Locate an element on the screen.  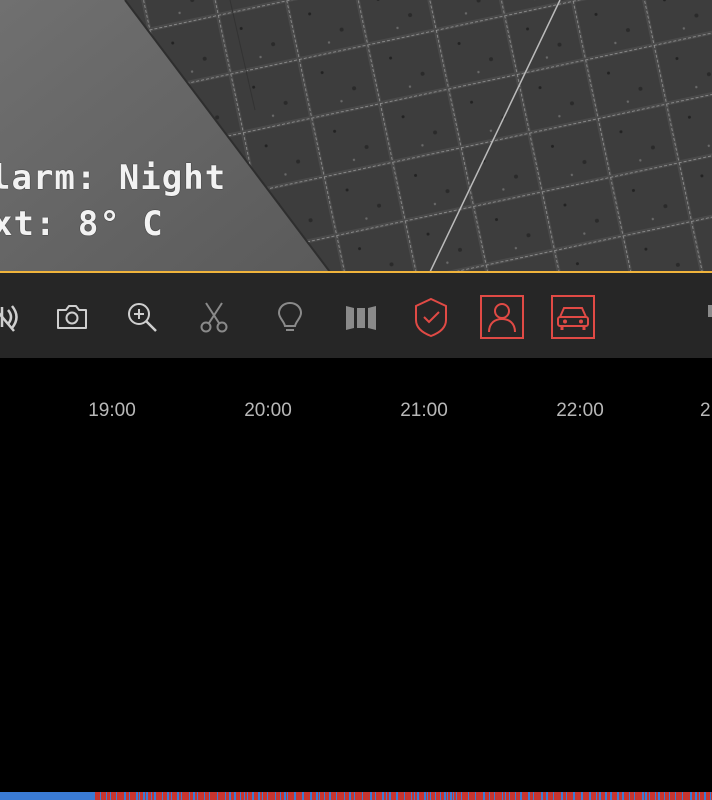
playback-toolbar is located at coordinates (356, 315).